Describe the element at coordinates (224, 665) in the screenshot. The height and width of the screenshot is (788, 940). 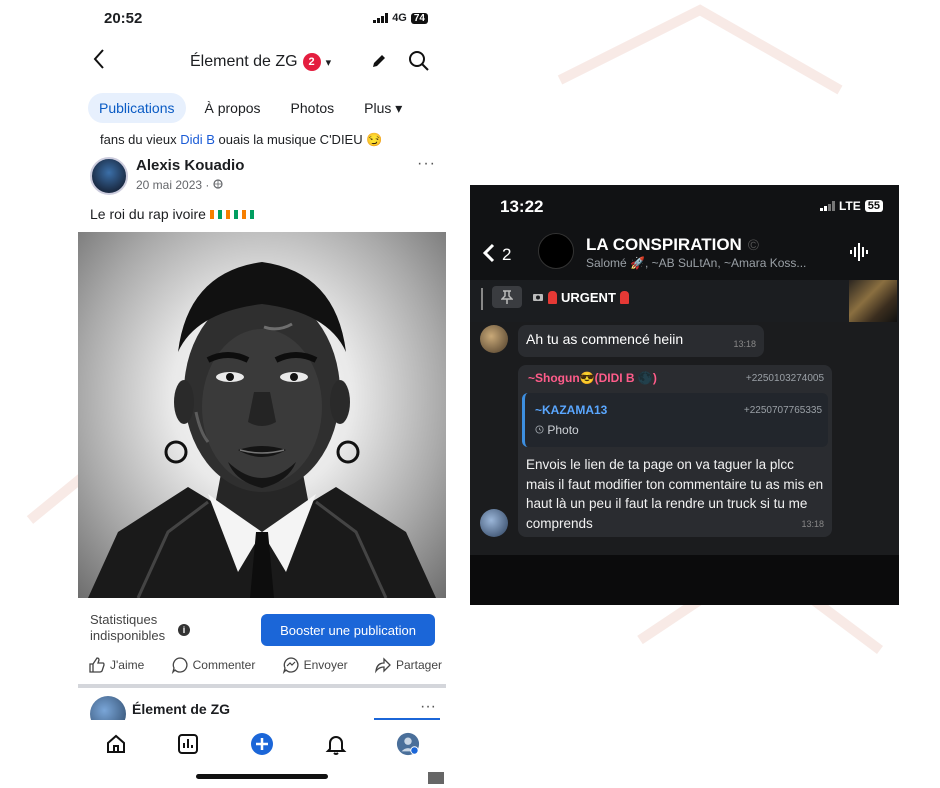
I see `comment-label: Commenter` at that location.